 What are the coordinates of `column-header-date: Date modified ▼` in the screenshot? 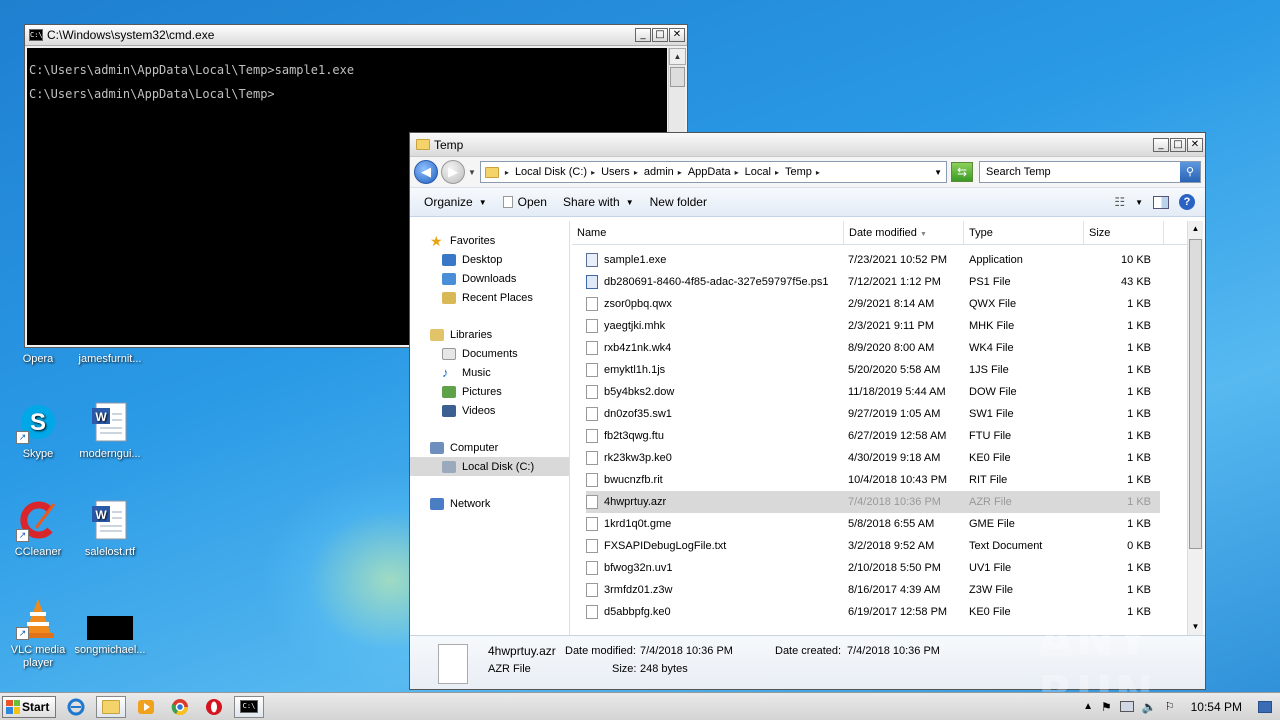 It's located at (904, 232).